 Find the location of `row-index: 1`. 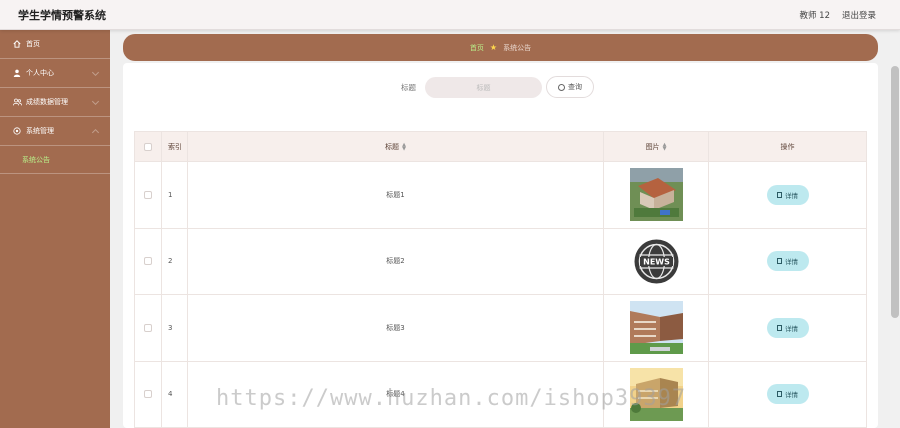

row-index: 1 is located at coordinates (174, 195).